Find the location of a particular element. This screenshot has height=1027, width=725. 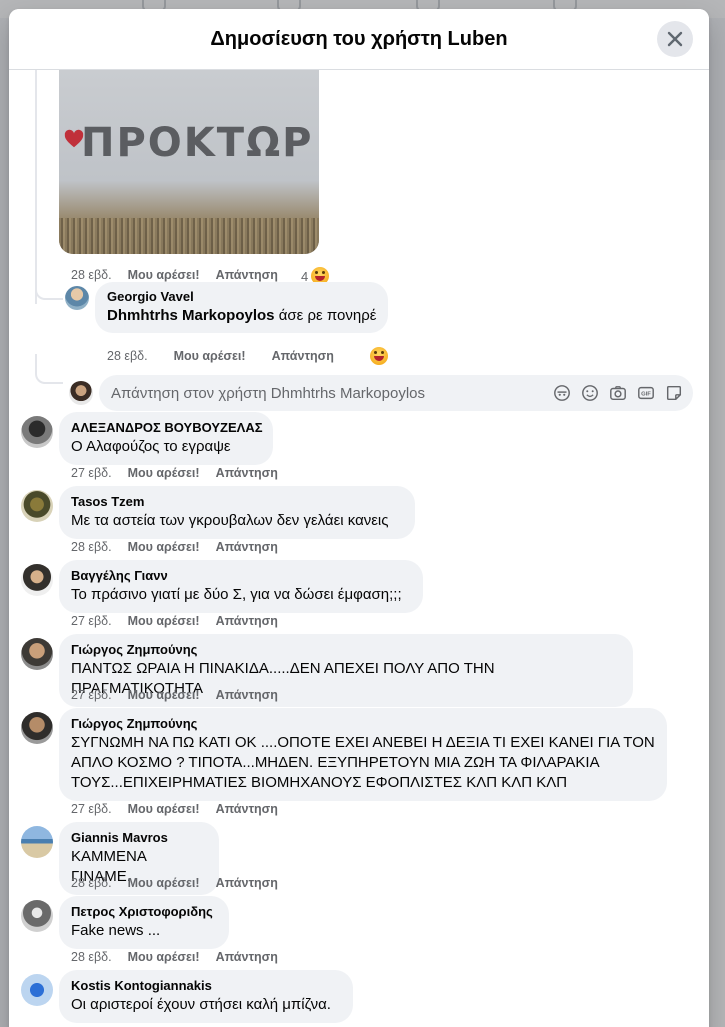

comment-text: Οι αριστεροί έχουν στήσει καλή μπίζνα. is located at coordinates (201, 1004).